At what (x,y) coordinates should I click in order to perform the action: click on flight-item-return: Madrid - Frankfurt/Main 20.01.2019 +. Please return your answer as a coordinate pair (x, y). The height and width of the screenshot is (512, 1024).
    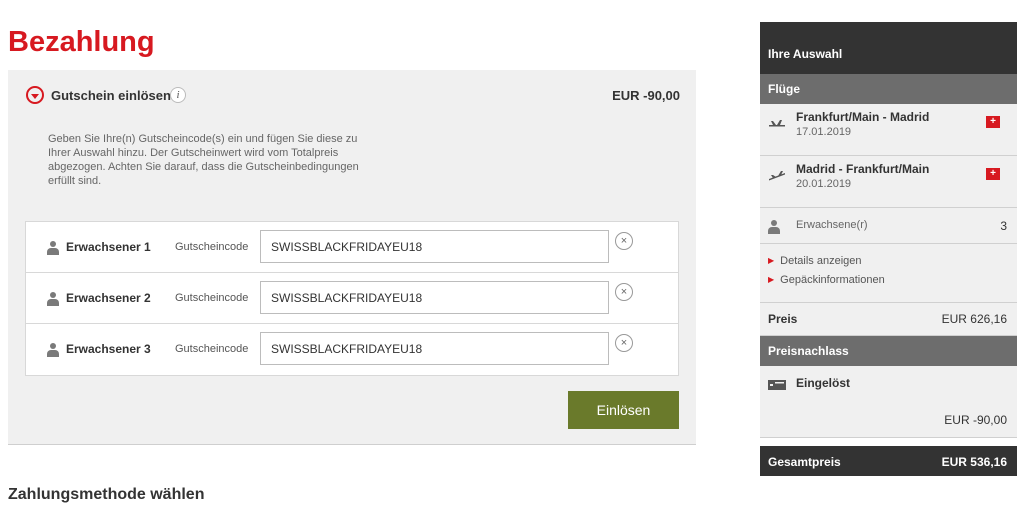
    Looking at the image, I should click on (888, 182).